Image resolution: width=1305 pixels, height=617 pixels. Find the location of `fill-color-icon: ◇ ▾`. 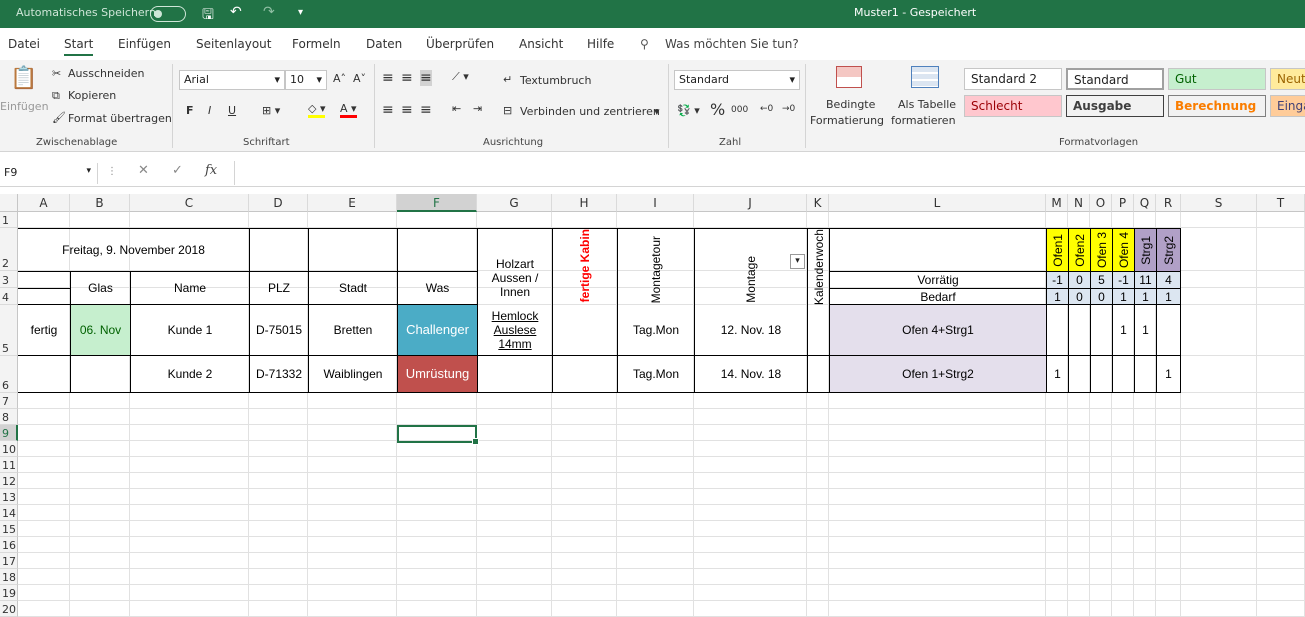

fill-color-icon: ◇ ▾ is located at coordinates (317, 110).